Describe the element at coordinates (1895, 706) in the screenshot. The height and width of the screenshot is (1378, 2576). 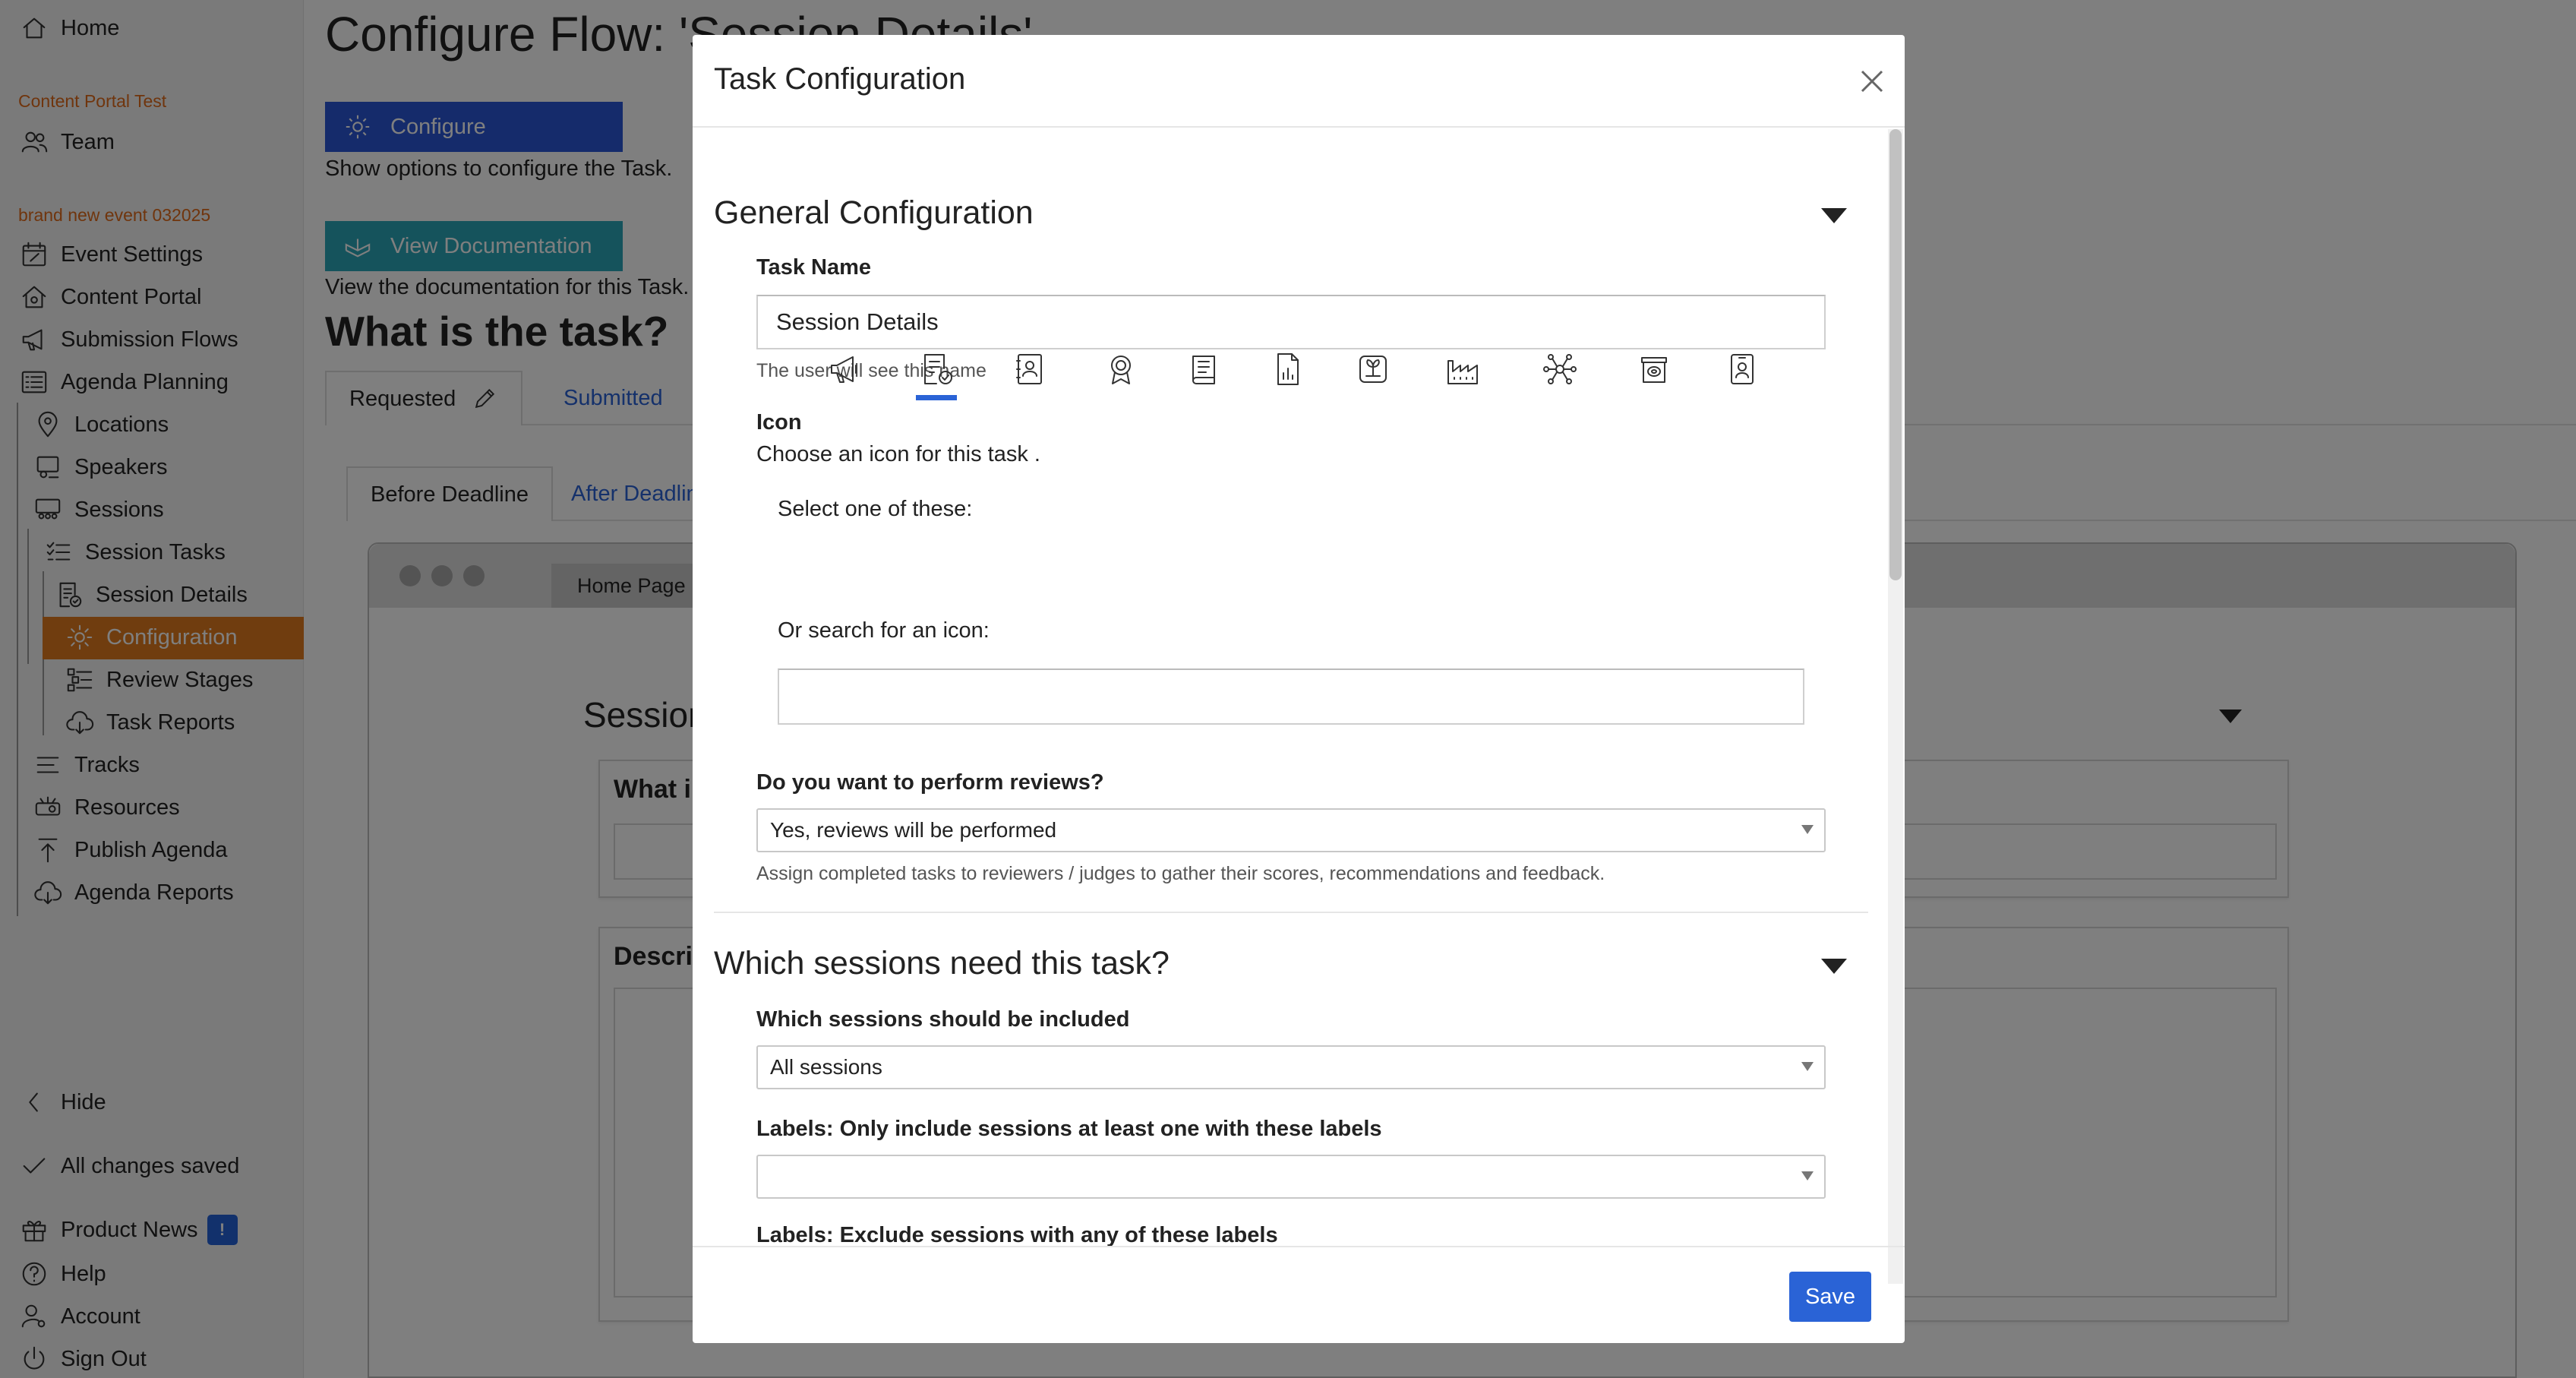
I see `modal-scrollbar` at that location.